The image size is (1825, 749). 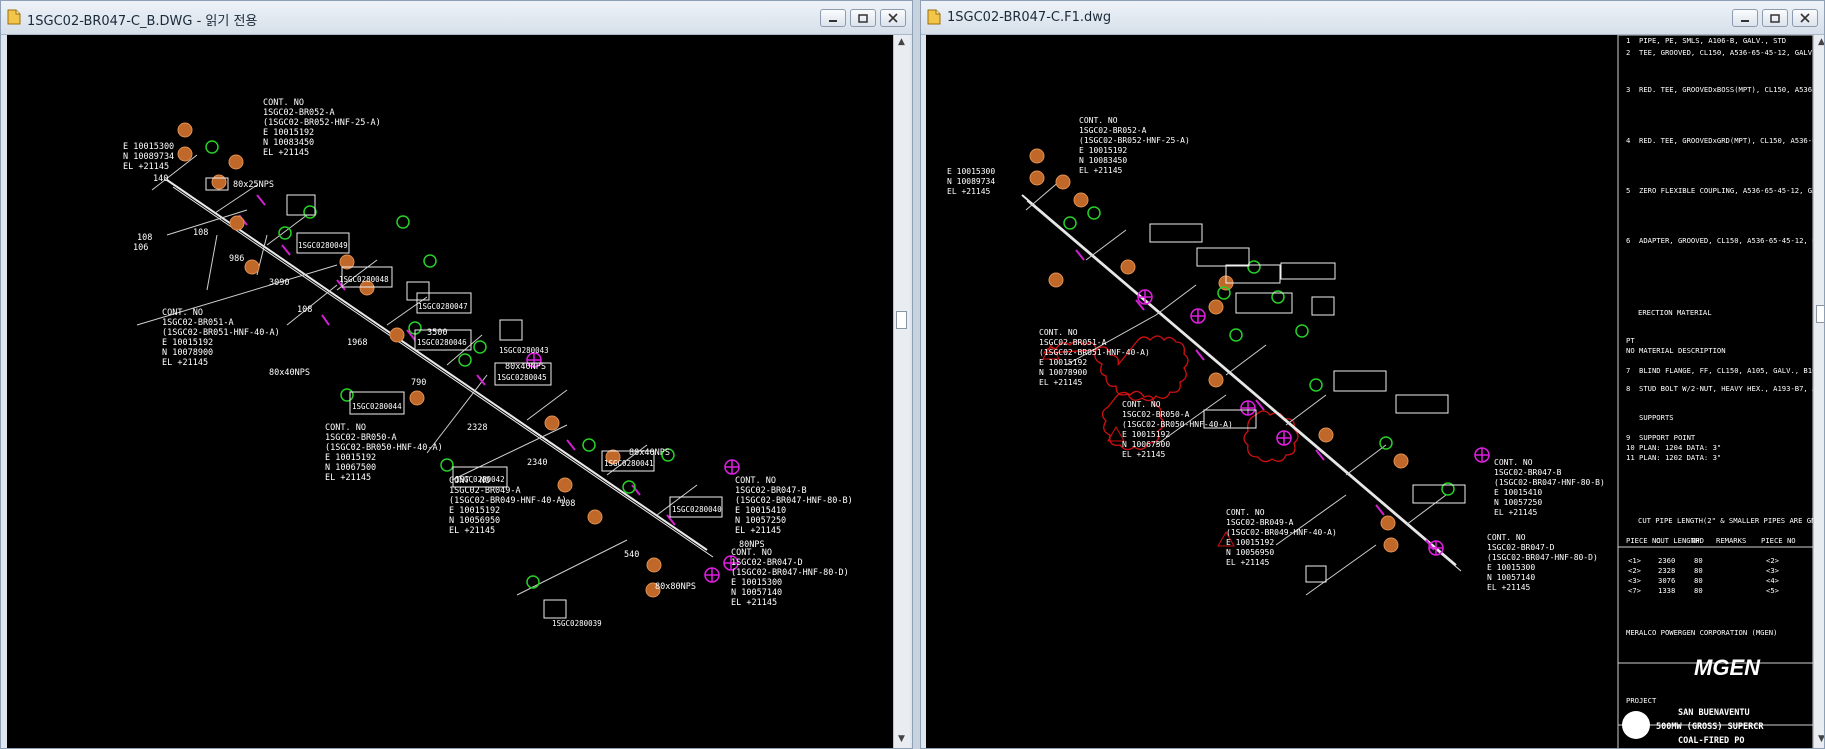 I want to click on svg-text: (1SGC02-BR047-HNF-80-D), so click(x=790, y=573).